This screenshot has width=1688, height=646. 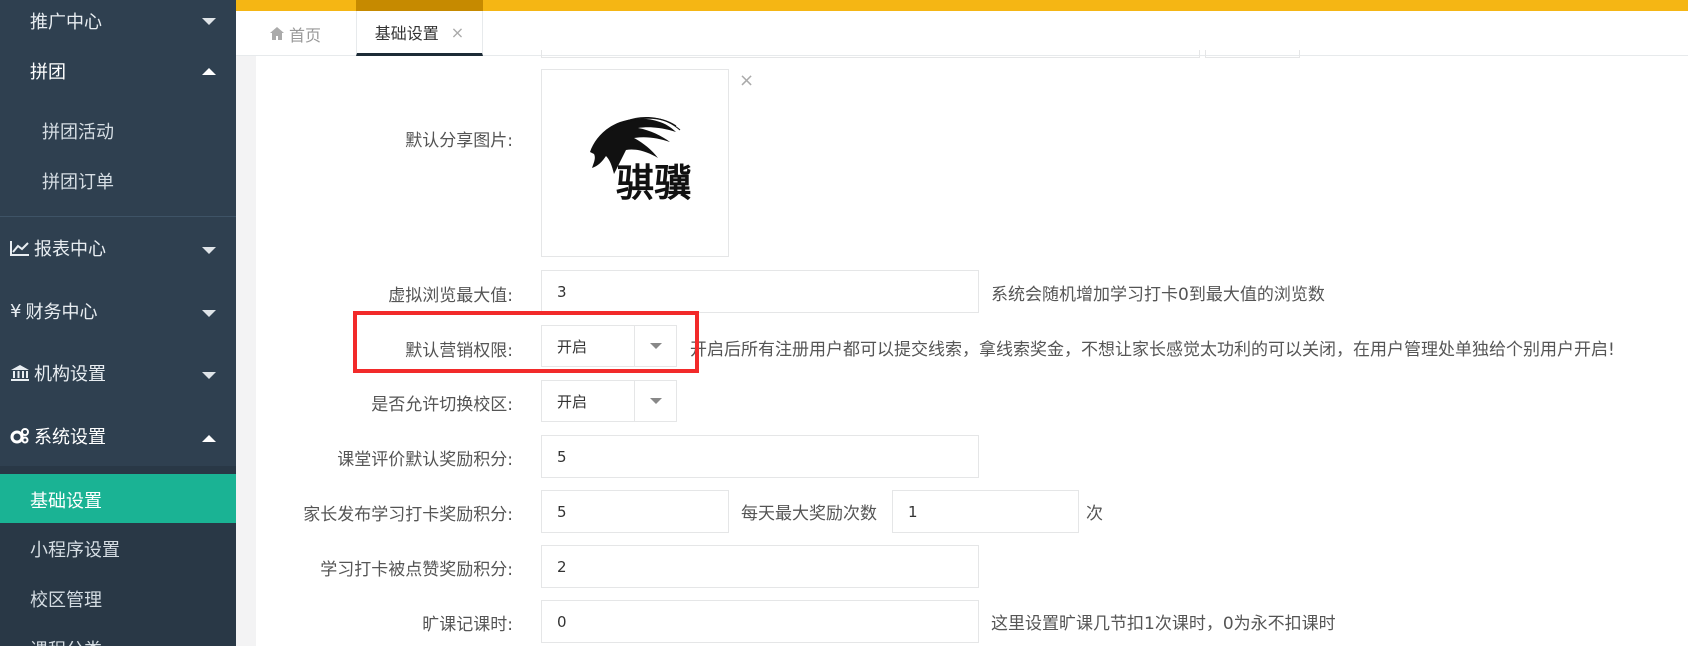 I want to click on sidebar-group-label-wrap: 机构设置, so click(x=58, y=373).